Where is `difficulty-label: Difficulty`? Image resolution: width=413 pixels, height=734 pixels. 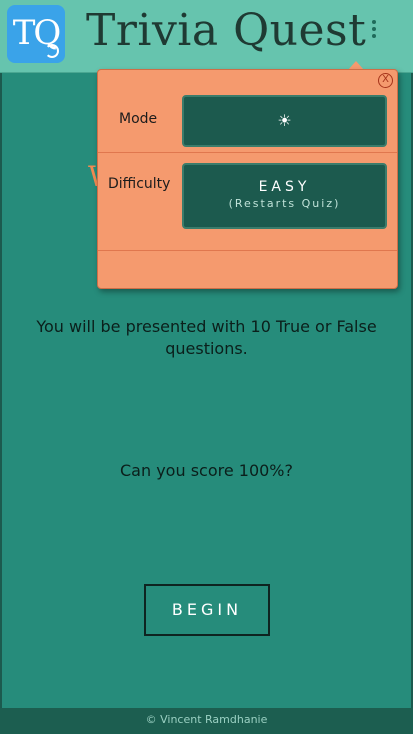 difficulty-label: Difficulty is located at coordinates (139, 184).